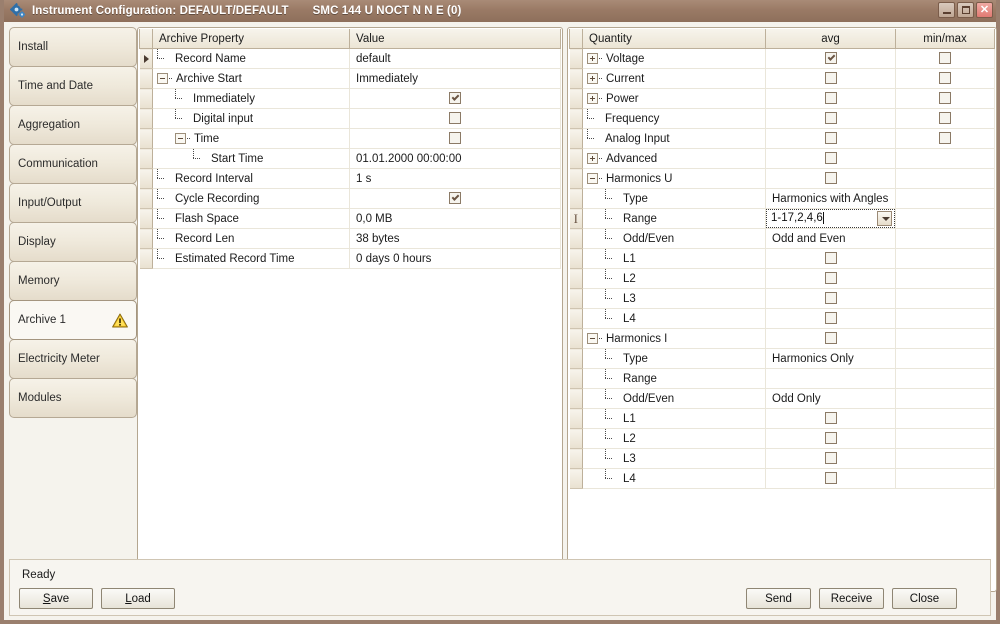 The image size is (1000, 624). I want to click on table-row: Frequency, so click(782, 118).